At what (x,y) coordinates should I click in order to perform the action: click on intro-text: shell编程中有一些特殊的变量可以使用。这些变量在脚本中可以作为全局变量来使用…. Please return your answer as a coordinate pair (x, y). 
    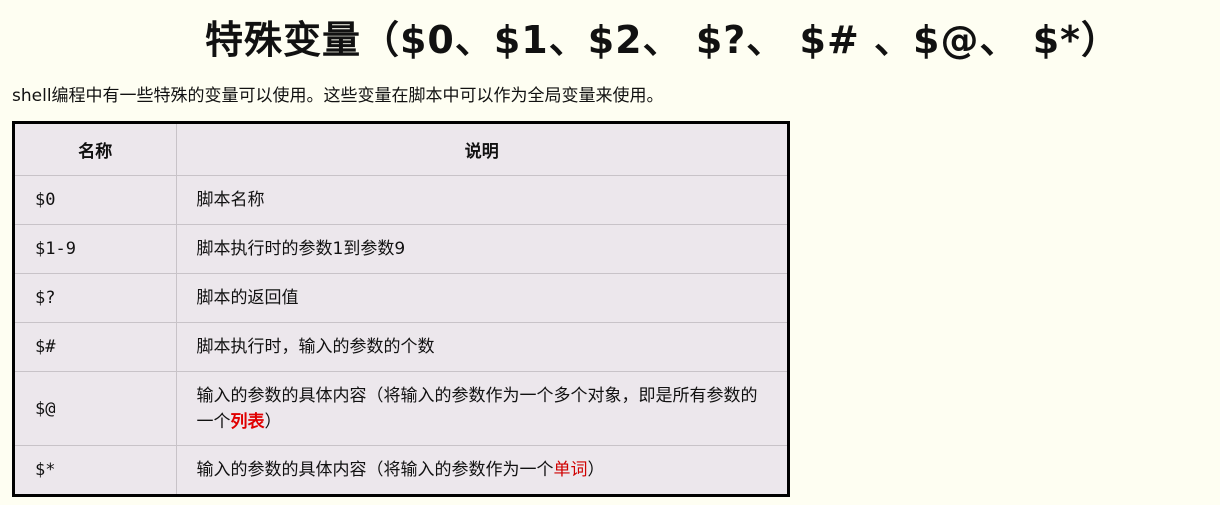
    Looking at the image, I should click on (338, 96).